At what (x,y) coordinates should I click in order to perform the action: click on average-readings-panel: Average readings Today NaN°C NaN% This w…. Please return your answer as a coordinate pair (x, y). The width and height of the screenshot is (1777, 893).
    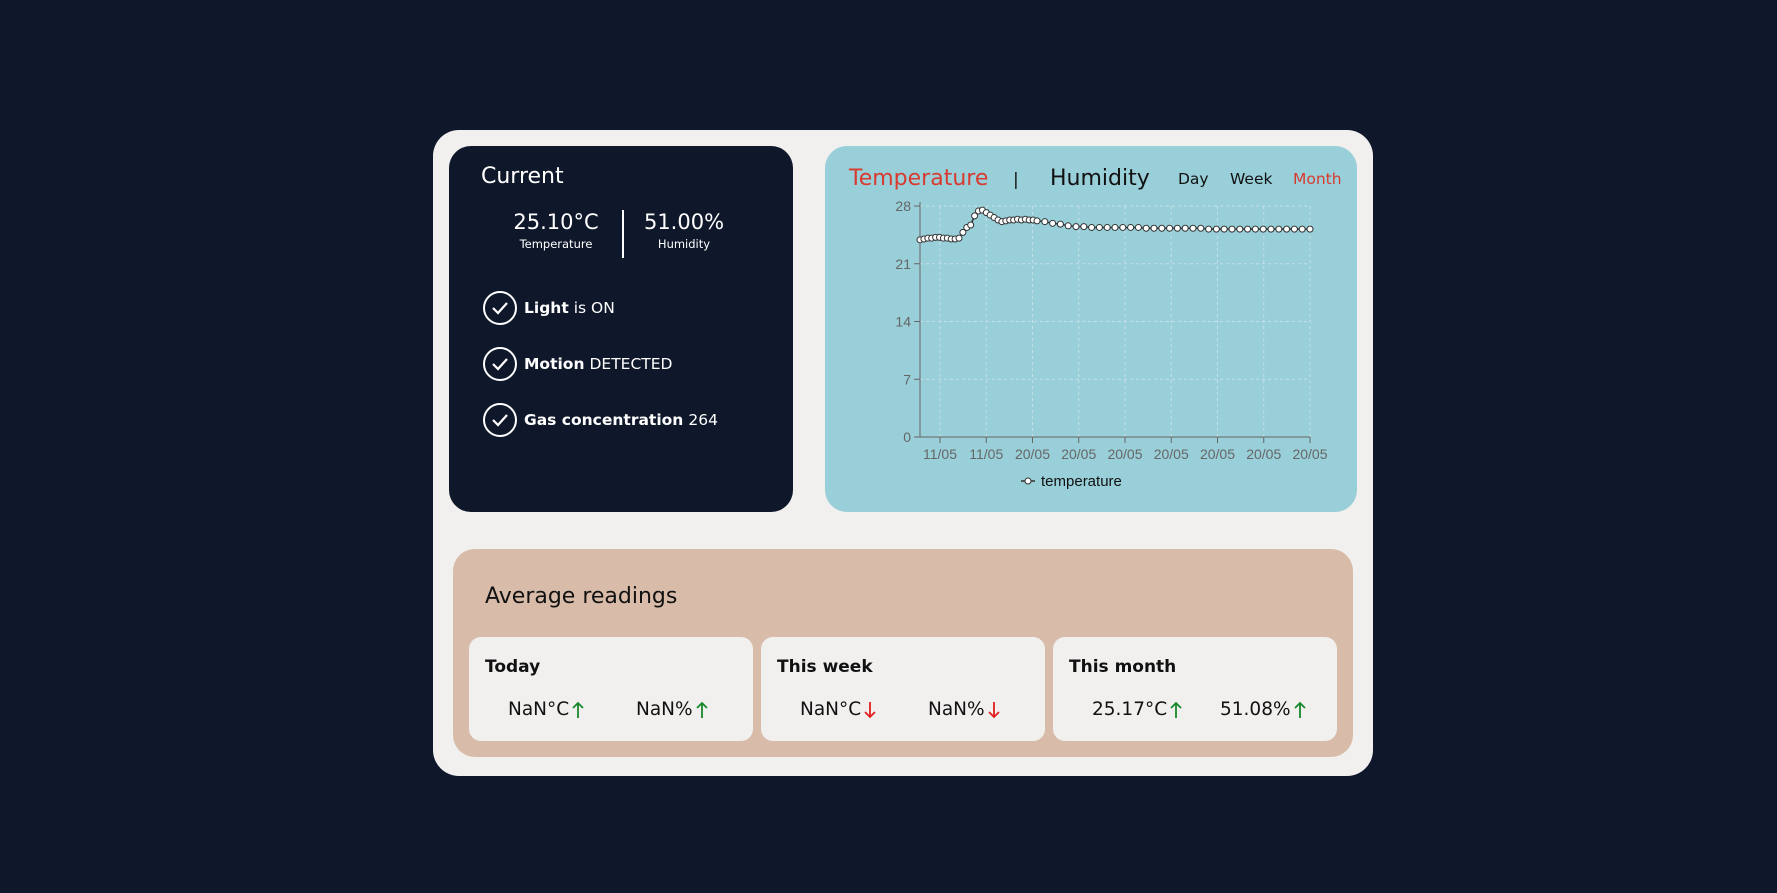
    Looking at the image, I should click on (903, 653).